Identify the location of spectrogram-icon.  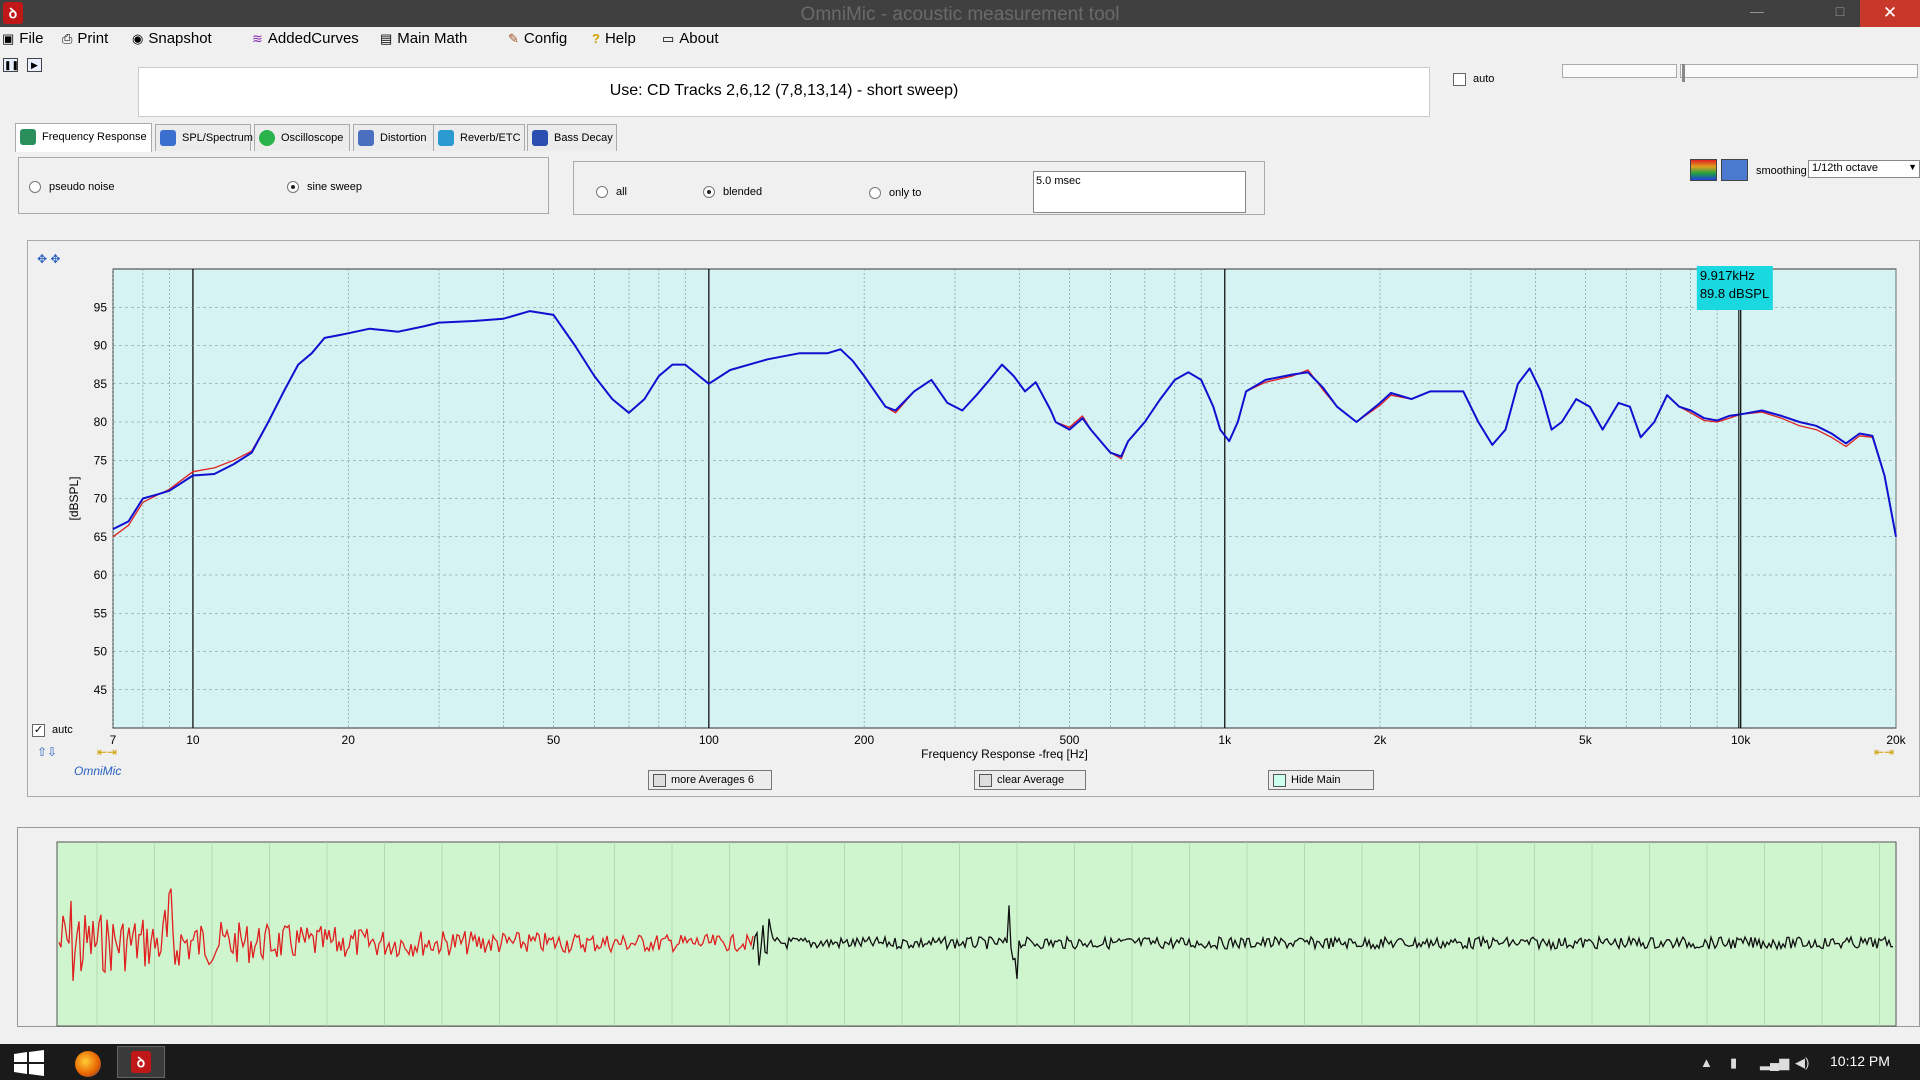
(1703, 170).